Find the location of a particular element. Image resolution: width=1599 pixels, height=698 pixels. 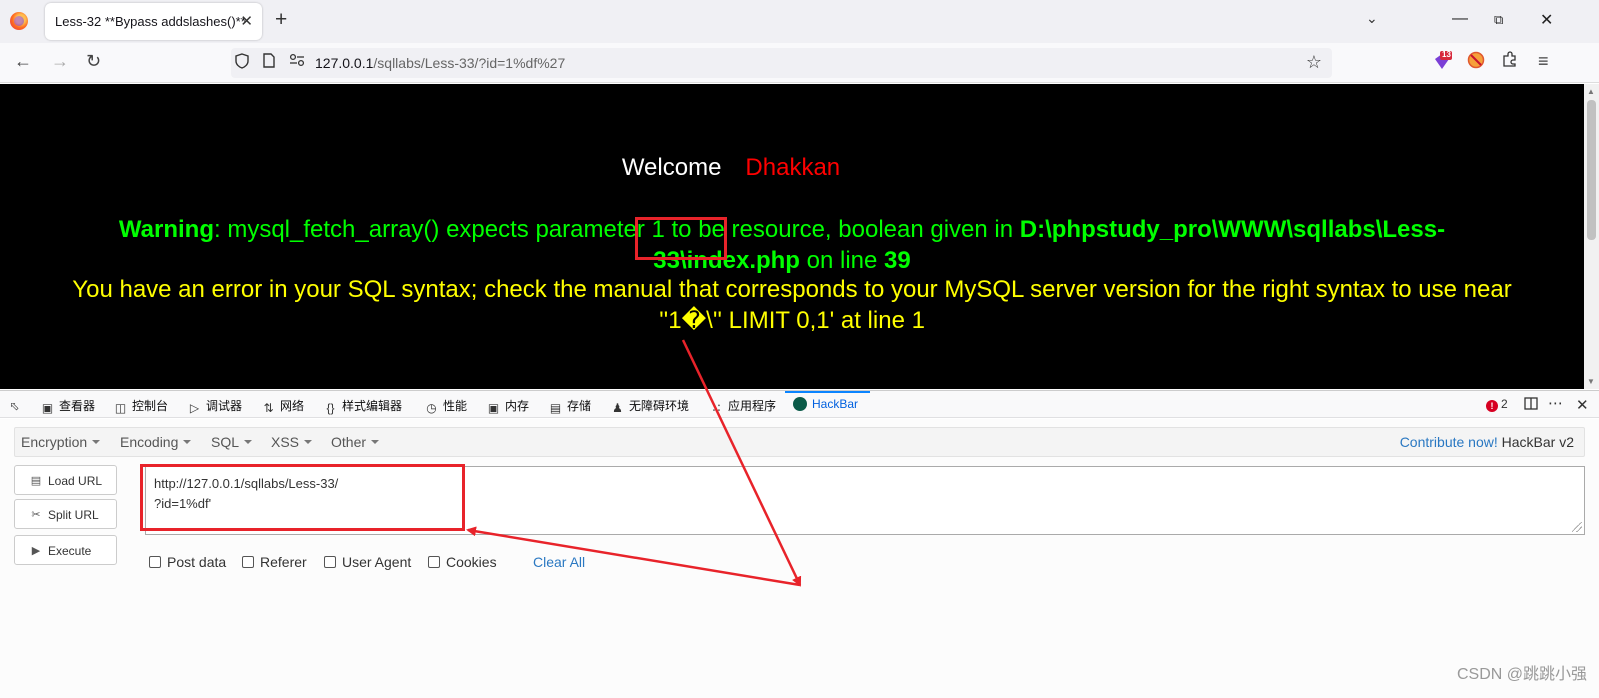

split-url-button: ✂ Split URL is located at coordinates (65, 514).